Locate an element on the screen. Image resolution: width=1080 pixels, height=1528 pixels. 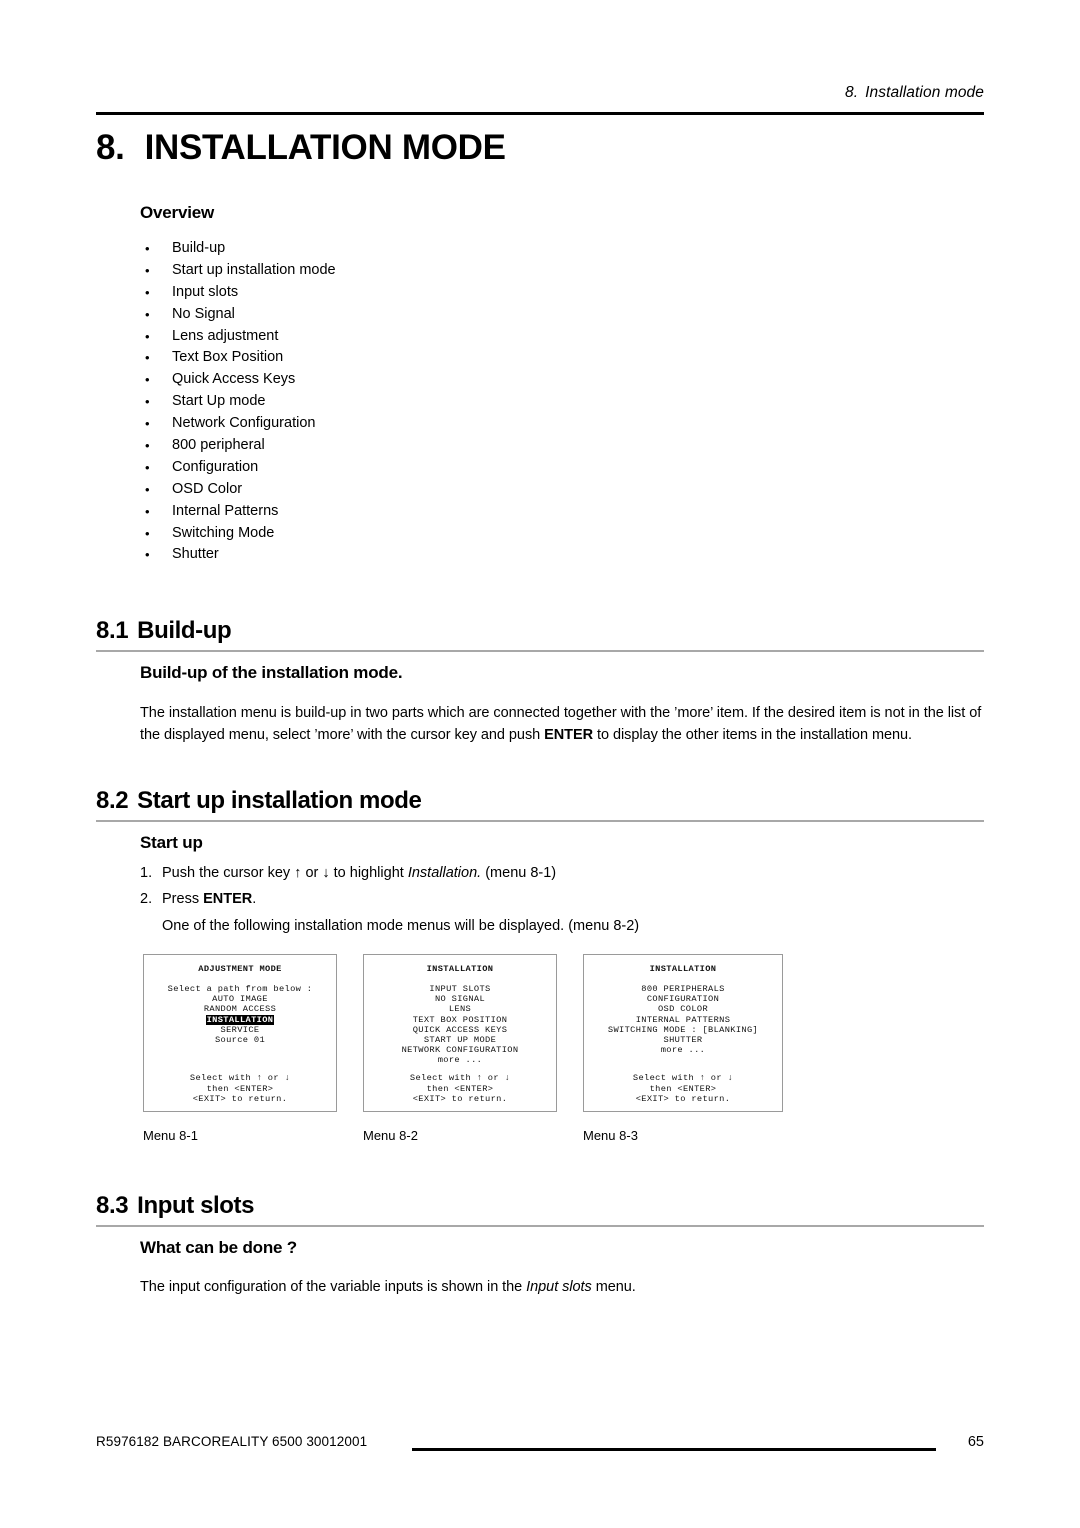
osd-menu-item: RANDOM ACCESS is located at coordinates (240, 1009).